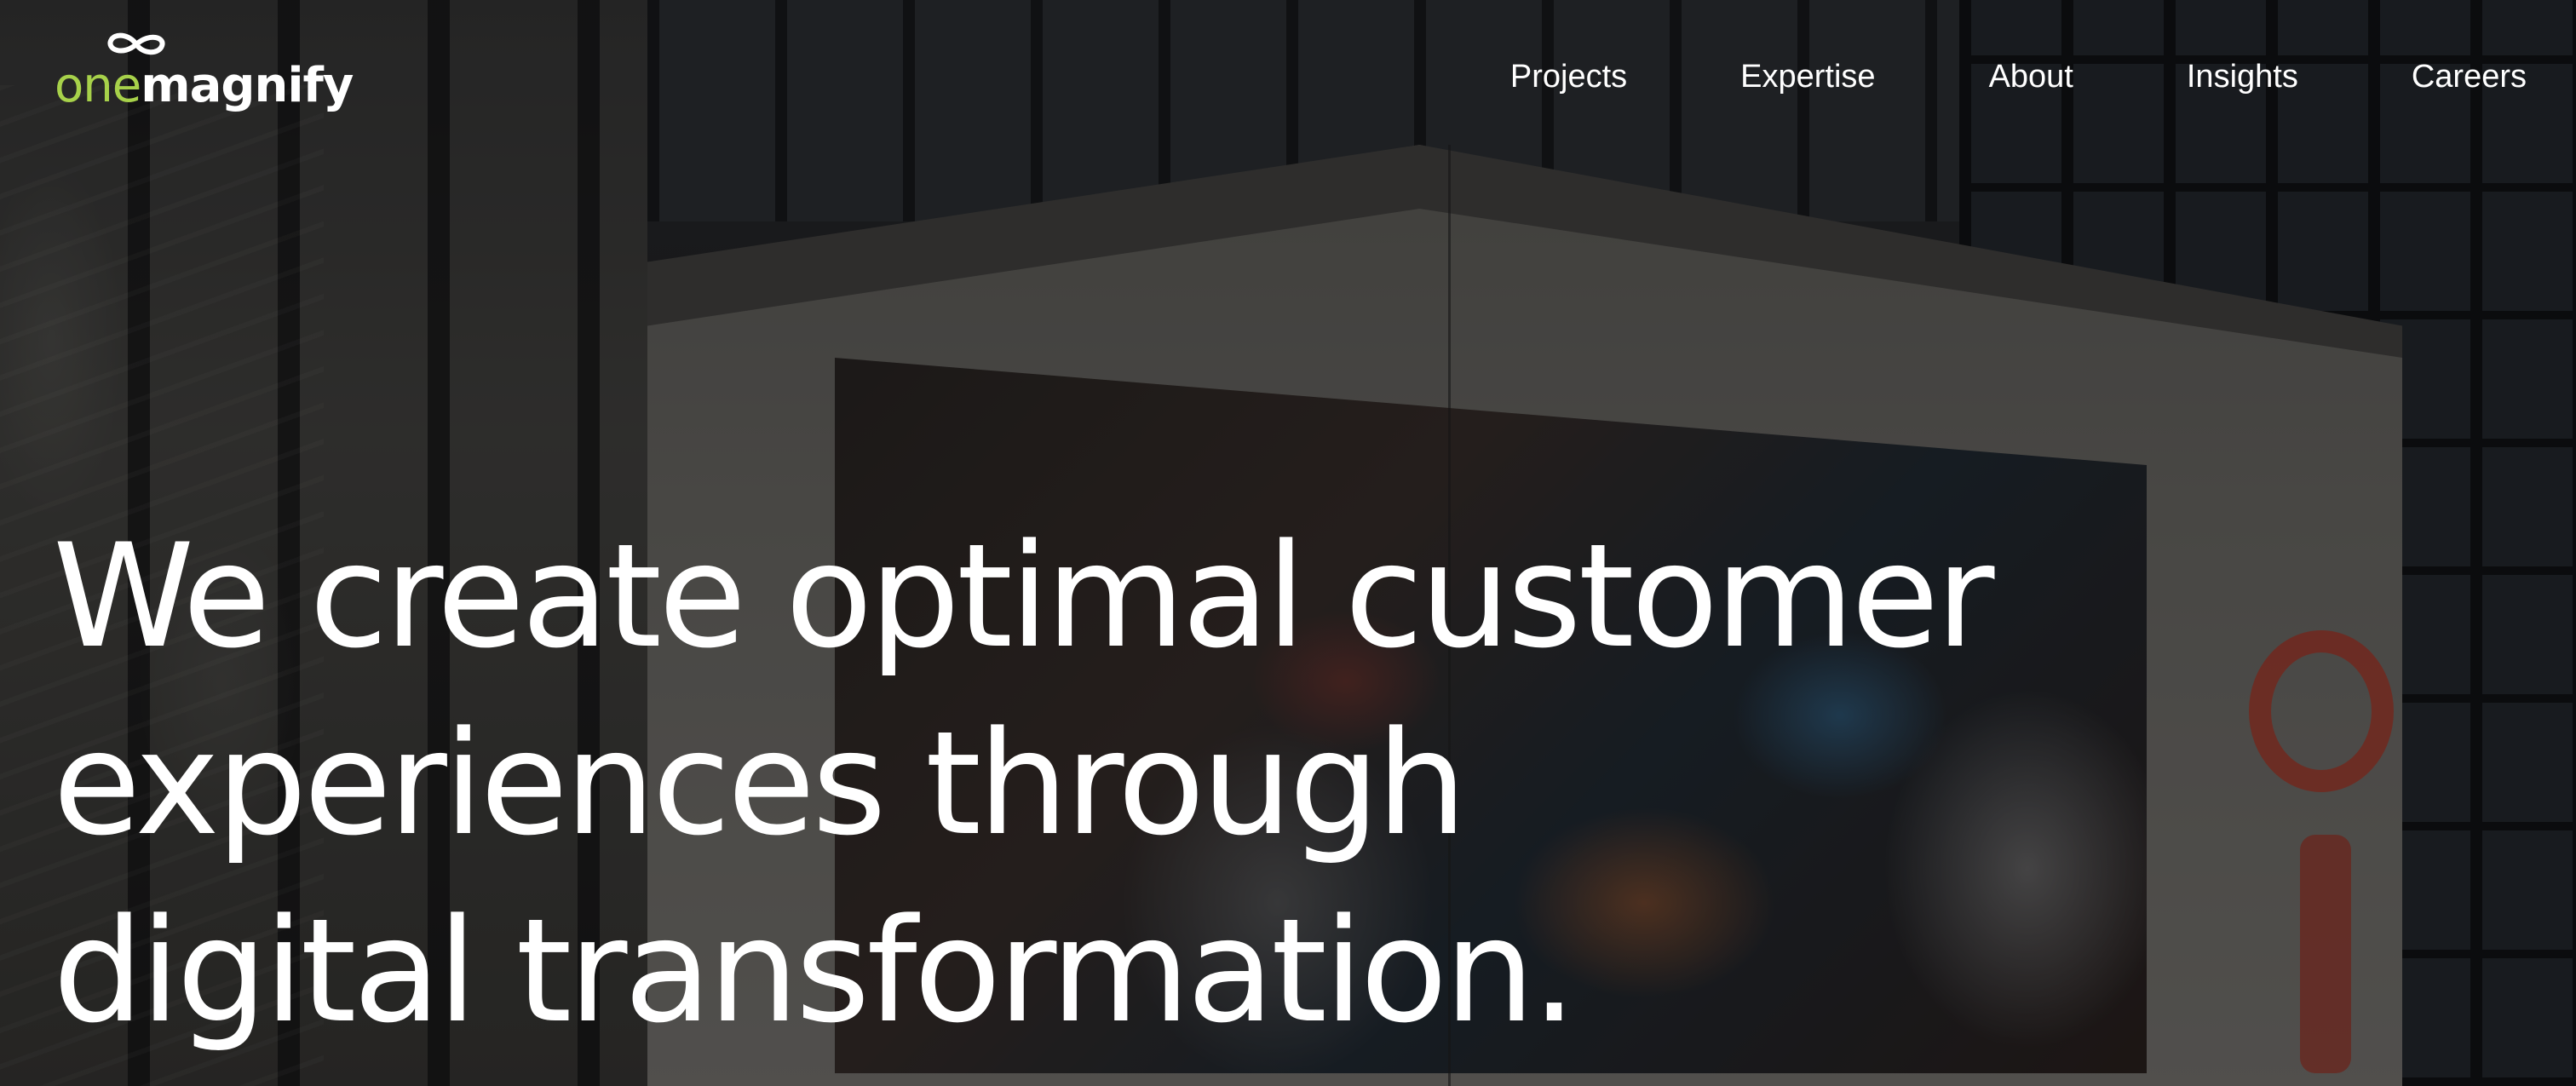  Describe the element at coordinates (248, 85) in the screenshot. I see `logo-text-magnify: magnify` at that location.